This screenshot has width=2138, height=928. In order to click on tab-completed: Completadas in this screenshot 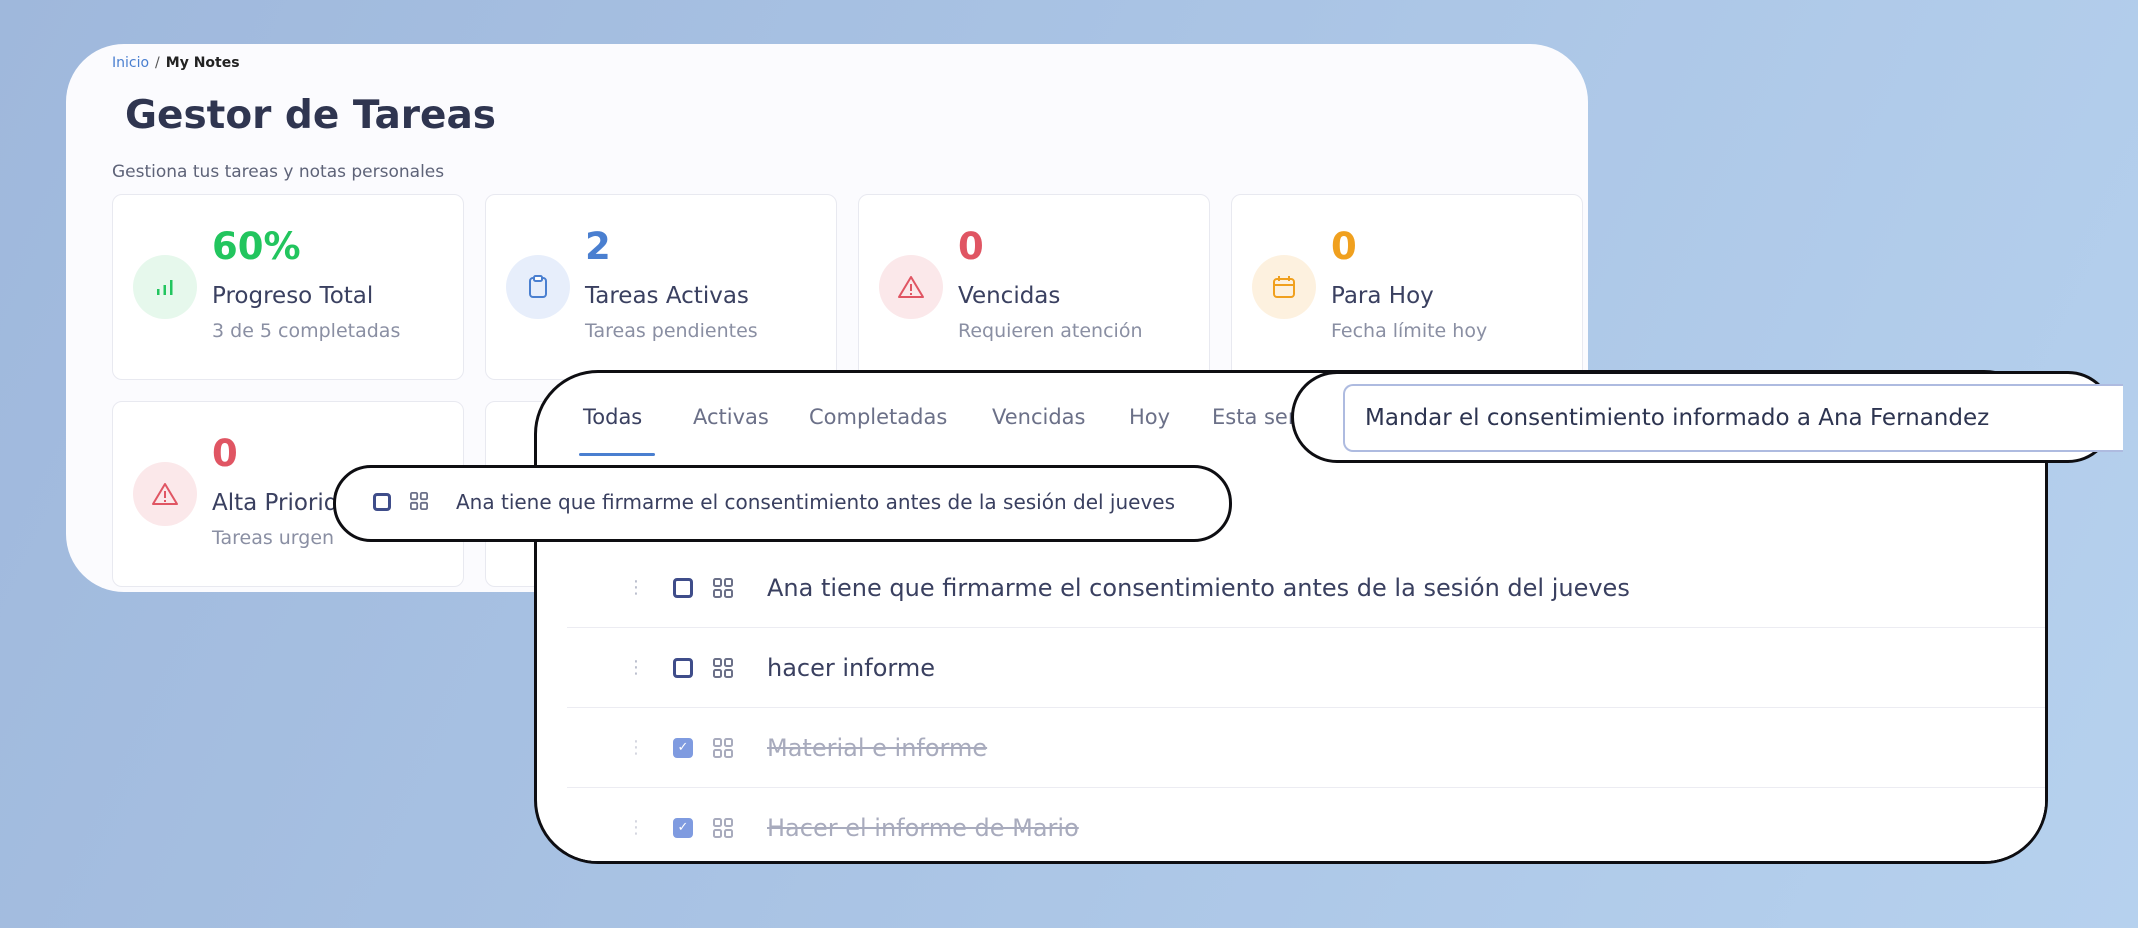, I will do `click(878, 417)`.